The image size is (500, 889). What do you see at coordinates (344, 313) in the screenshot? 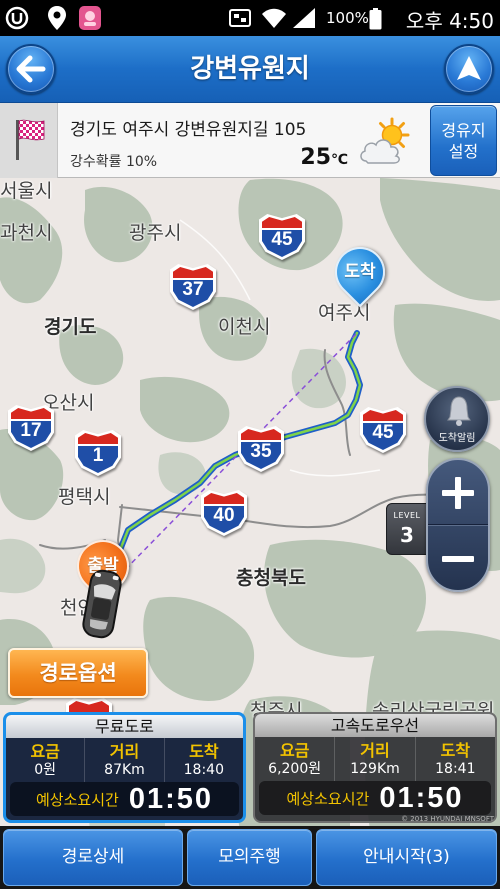
I see `map-label-yeoju: 여주시` at bounding box center [344, 313].